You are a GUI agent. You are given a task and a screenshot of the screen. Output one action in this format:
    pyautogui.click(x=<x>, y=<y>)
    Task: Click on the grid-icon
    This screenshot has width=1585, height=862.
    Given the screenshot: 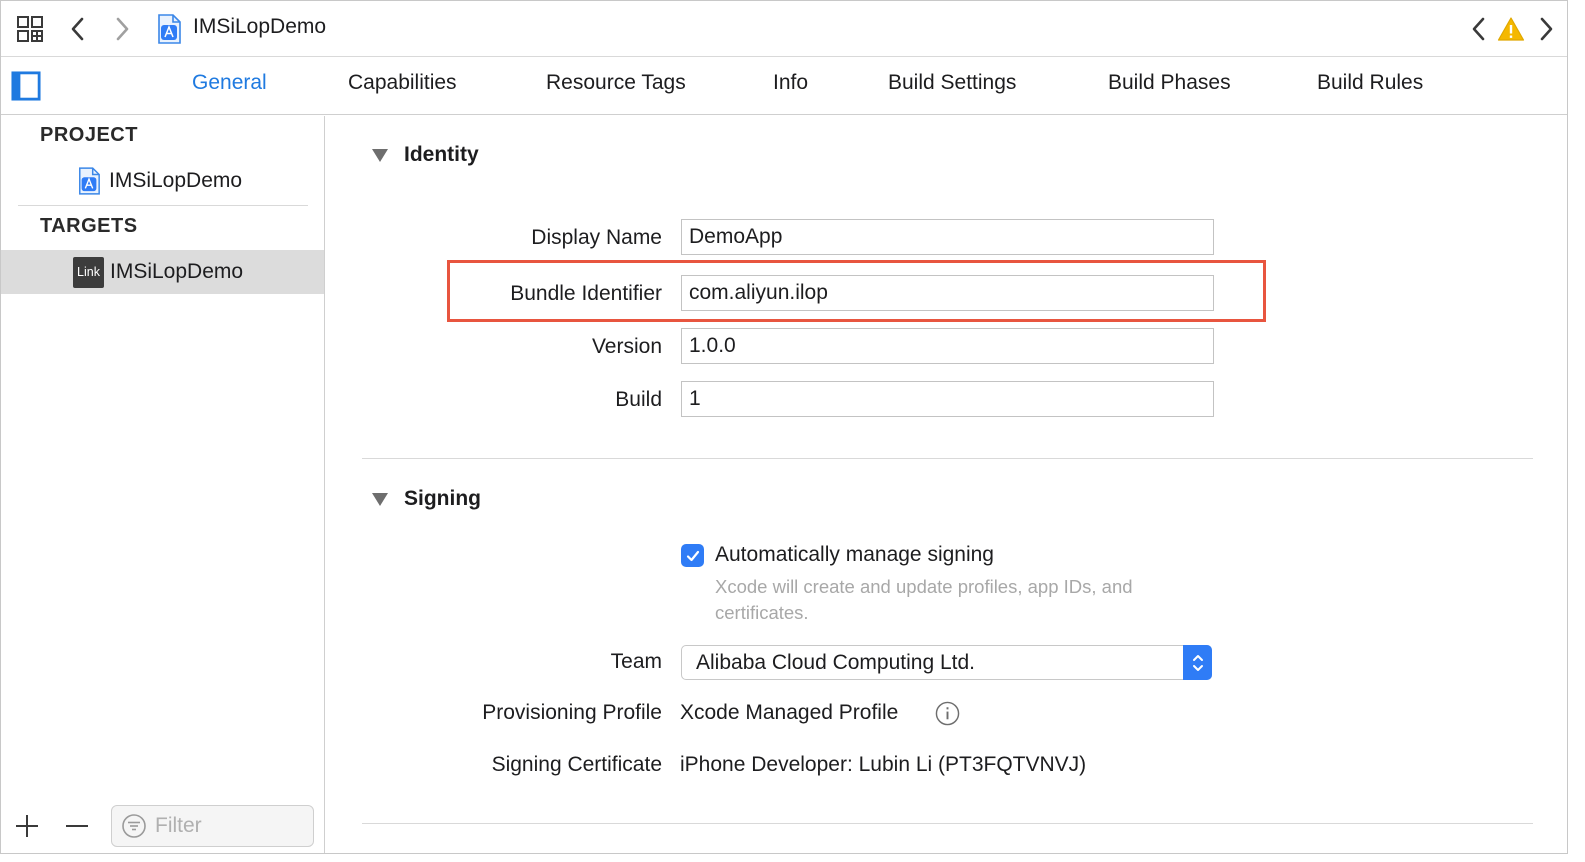 What is the action you would take?
    pyautogui.click(x=30, y=29)
    